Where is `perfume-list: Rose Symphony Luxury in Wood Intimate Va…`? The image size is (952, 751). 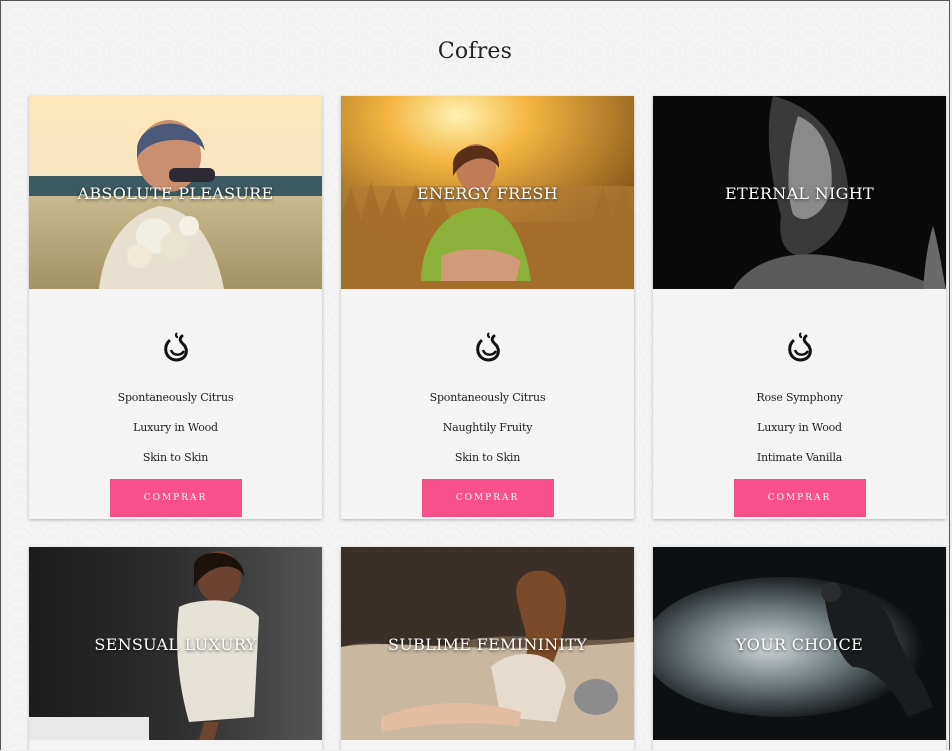
perfume-list: Rose Symphony Luxury in Wood Intimate Va… is located at coordinates (799, 428).